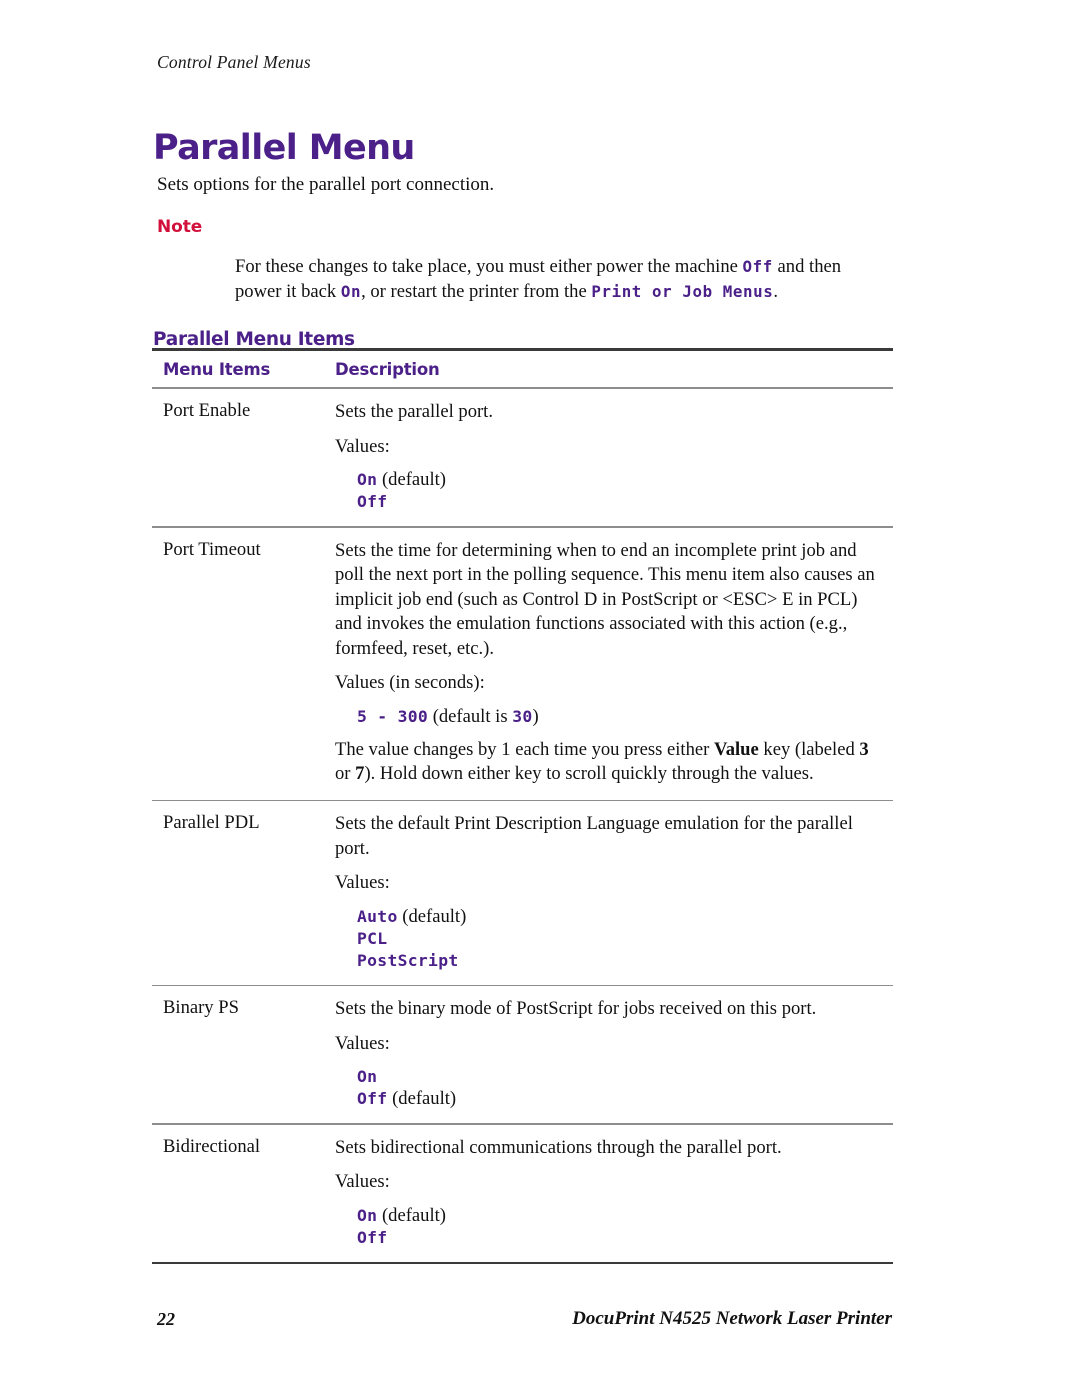 The width and height of the screenshot is (1080, 1397). I want to click on column-header-menu-items: Menu Items, so click(217, 369).